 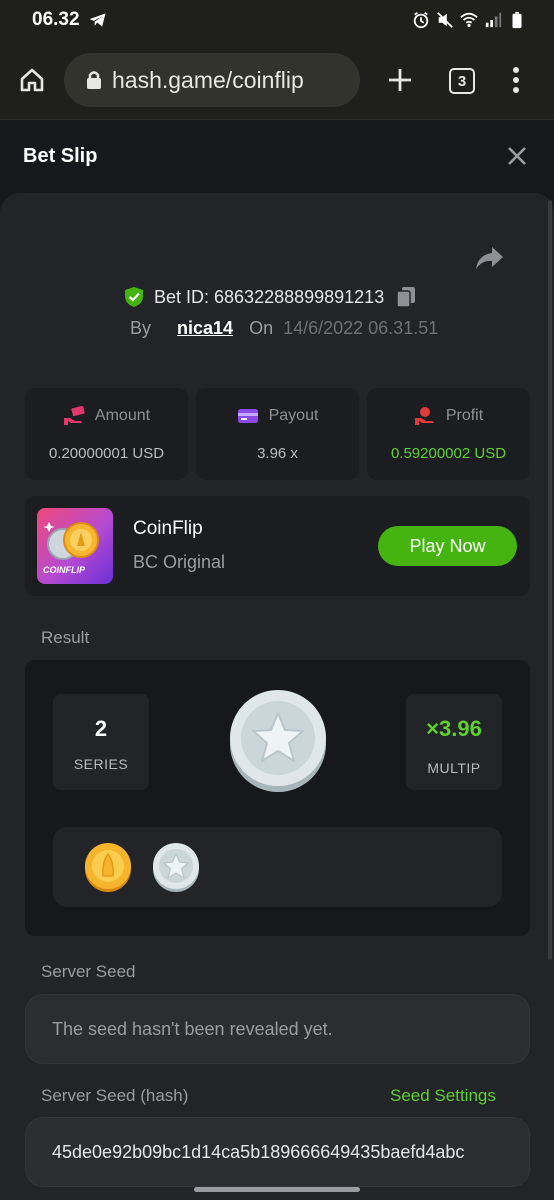 I want to click on money-hand-icon, so click(x=74, y=415).